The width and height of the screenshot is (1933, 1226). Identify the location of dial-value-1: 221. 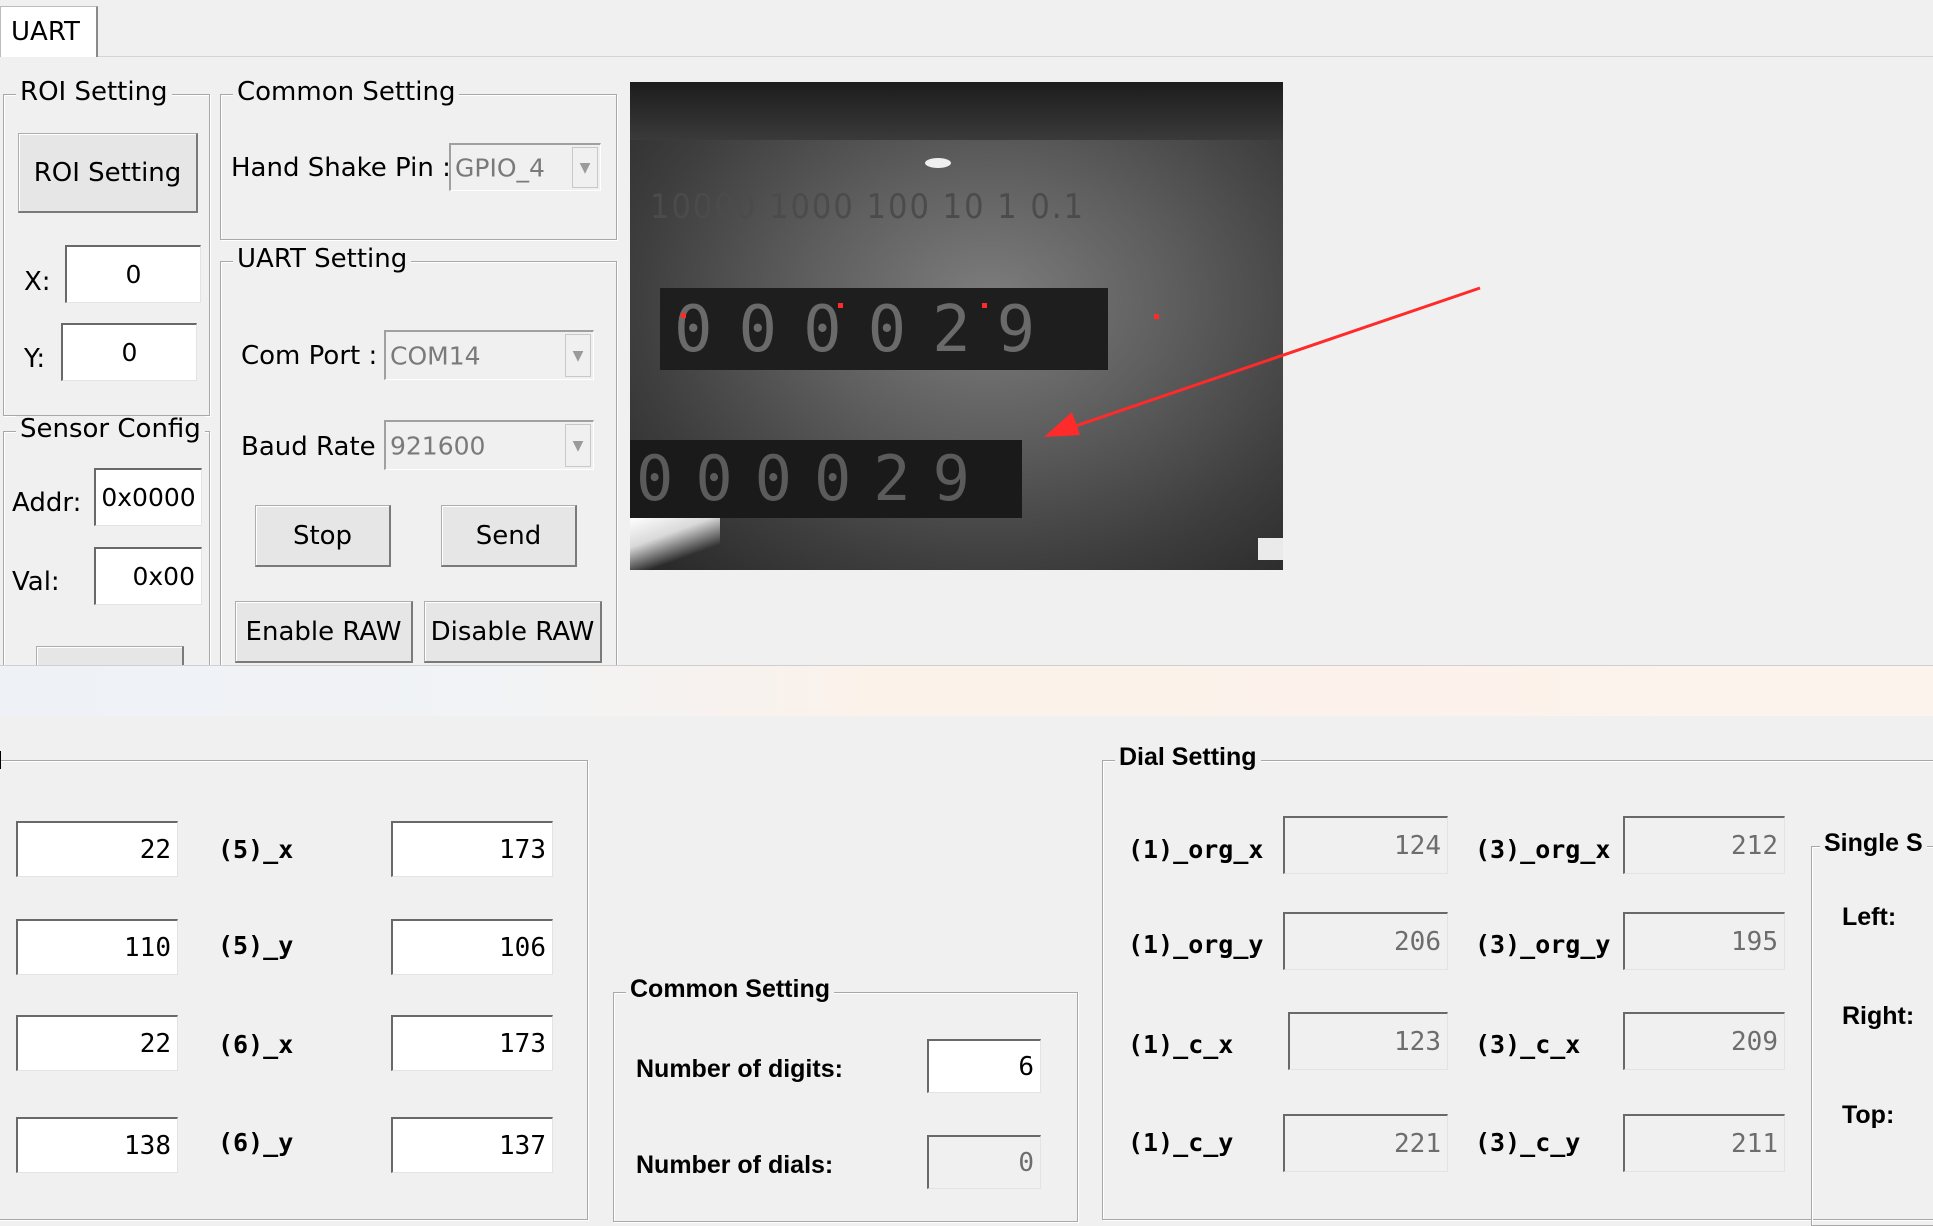
(1365, 1143).